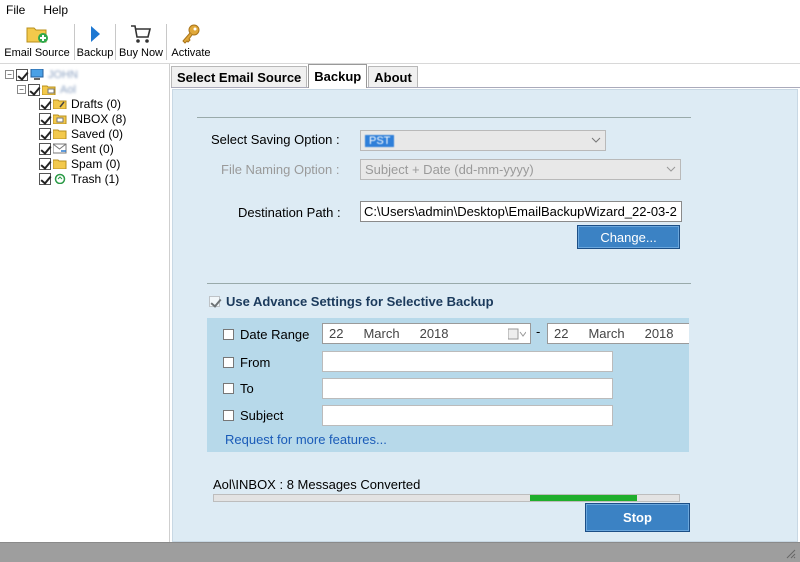 The height and width of the screenshot is (562, 800). I want to click on tree-folder-saved: Saved (0), so click(81, 133).